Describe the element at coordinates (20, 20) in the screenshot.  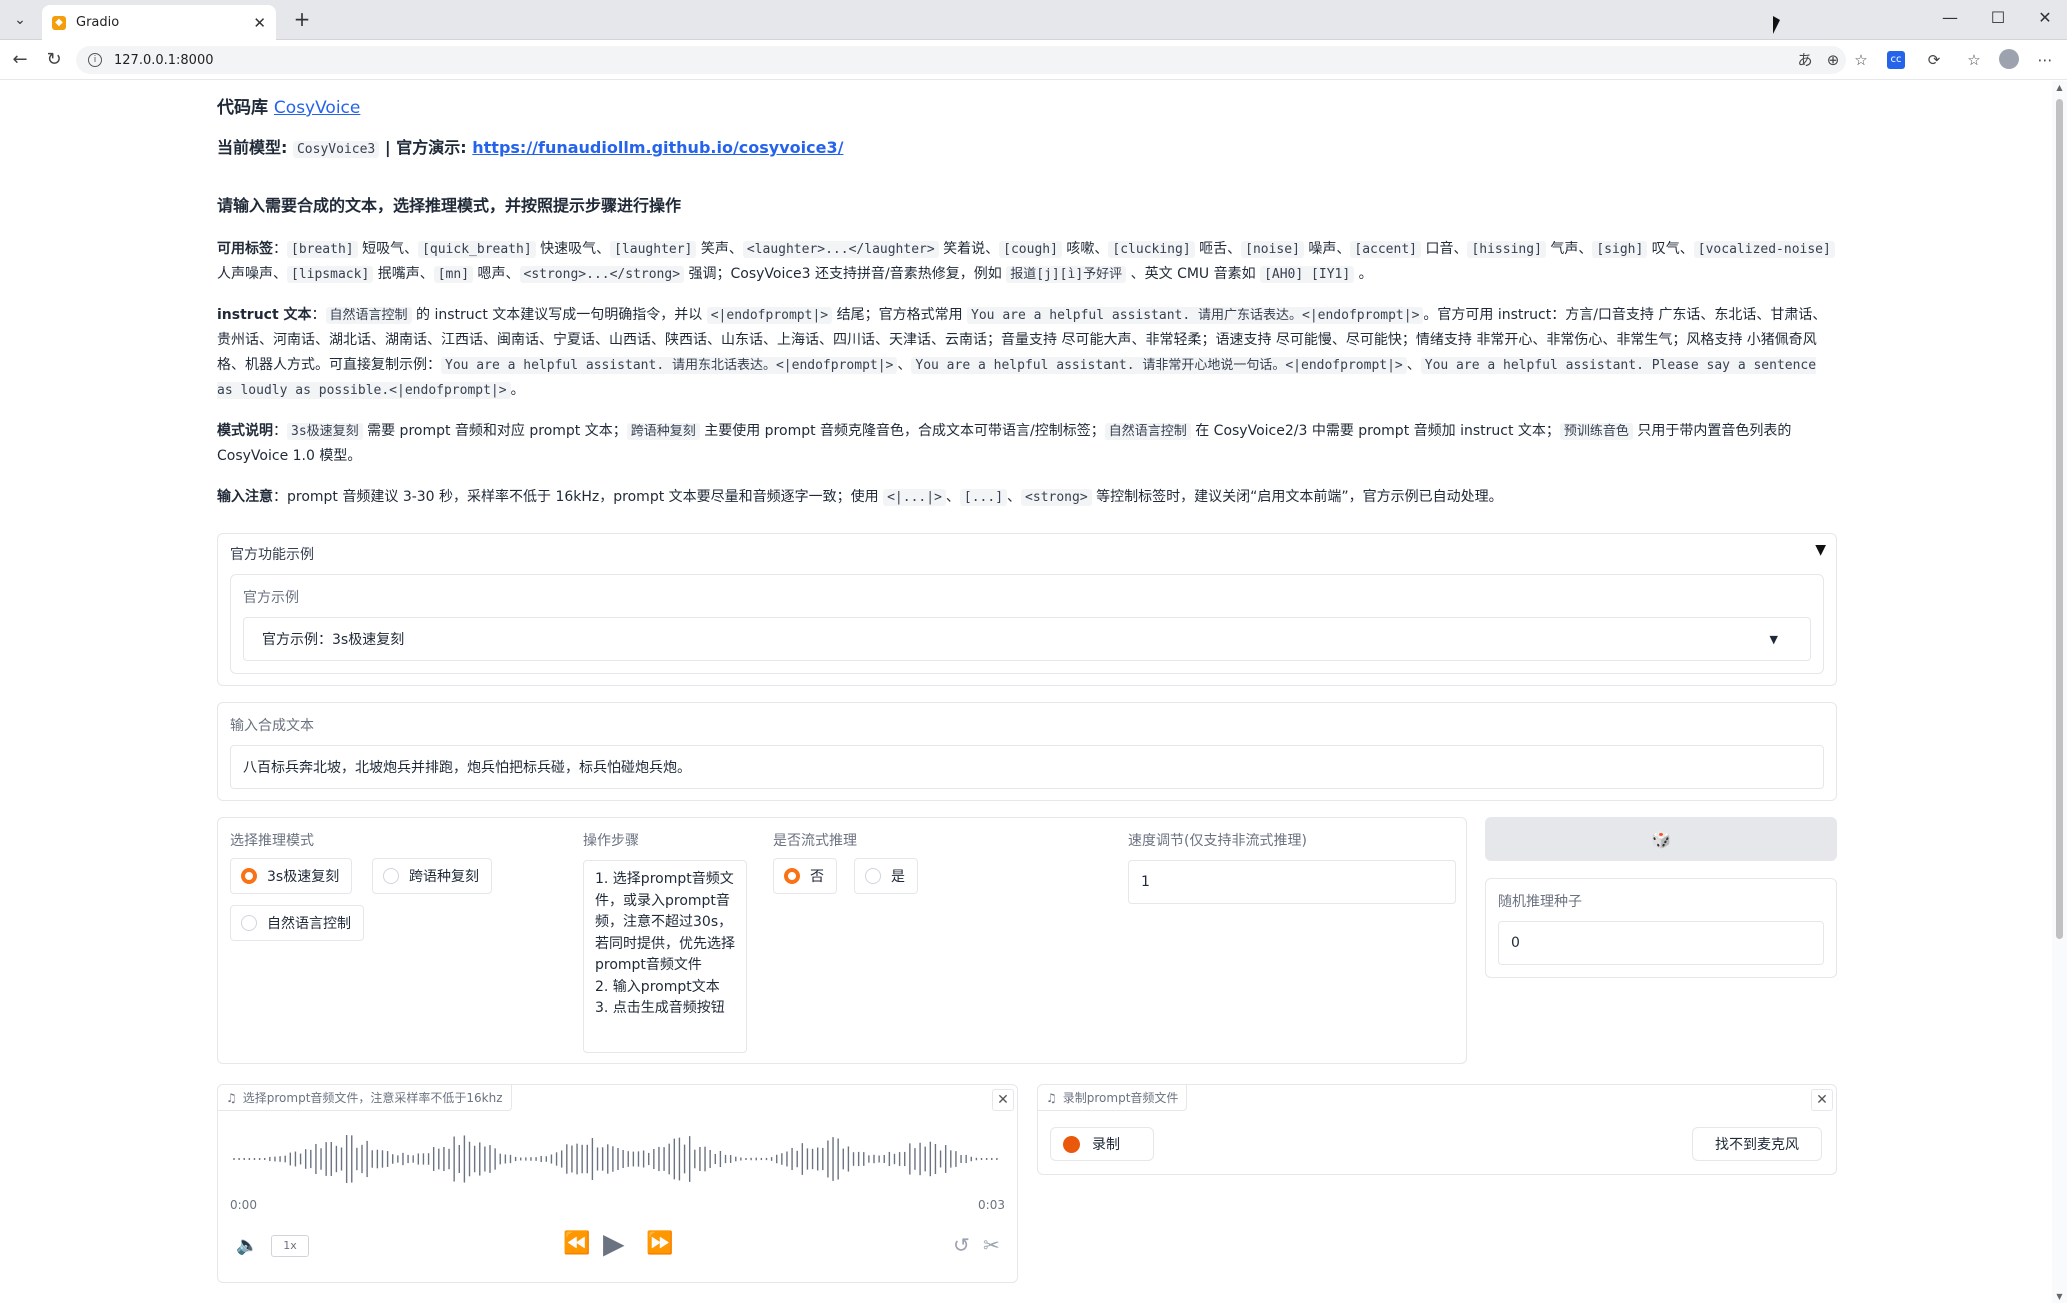
I see `tab-list-chevron-icon: ⌄` at that location.